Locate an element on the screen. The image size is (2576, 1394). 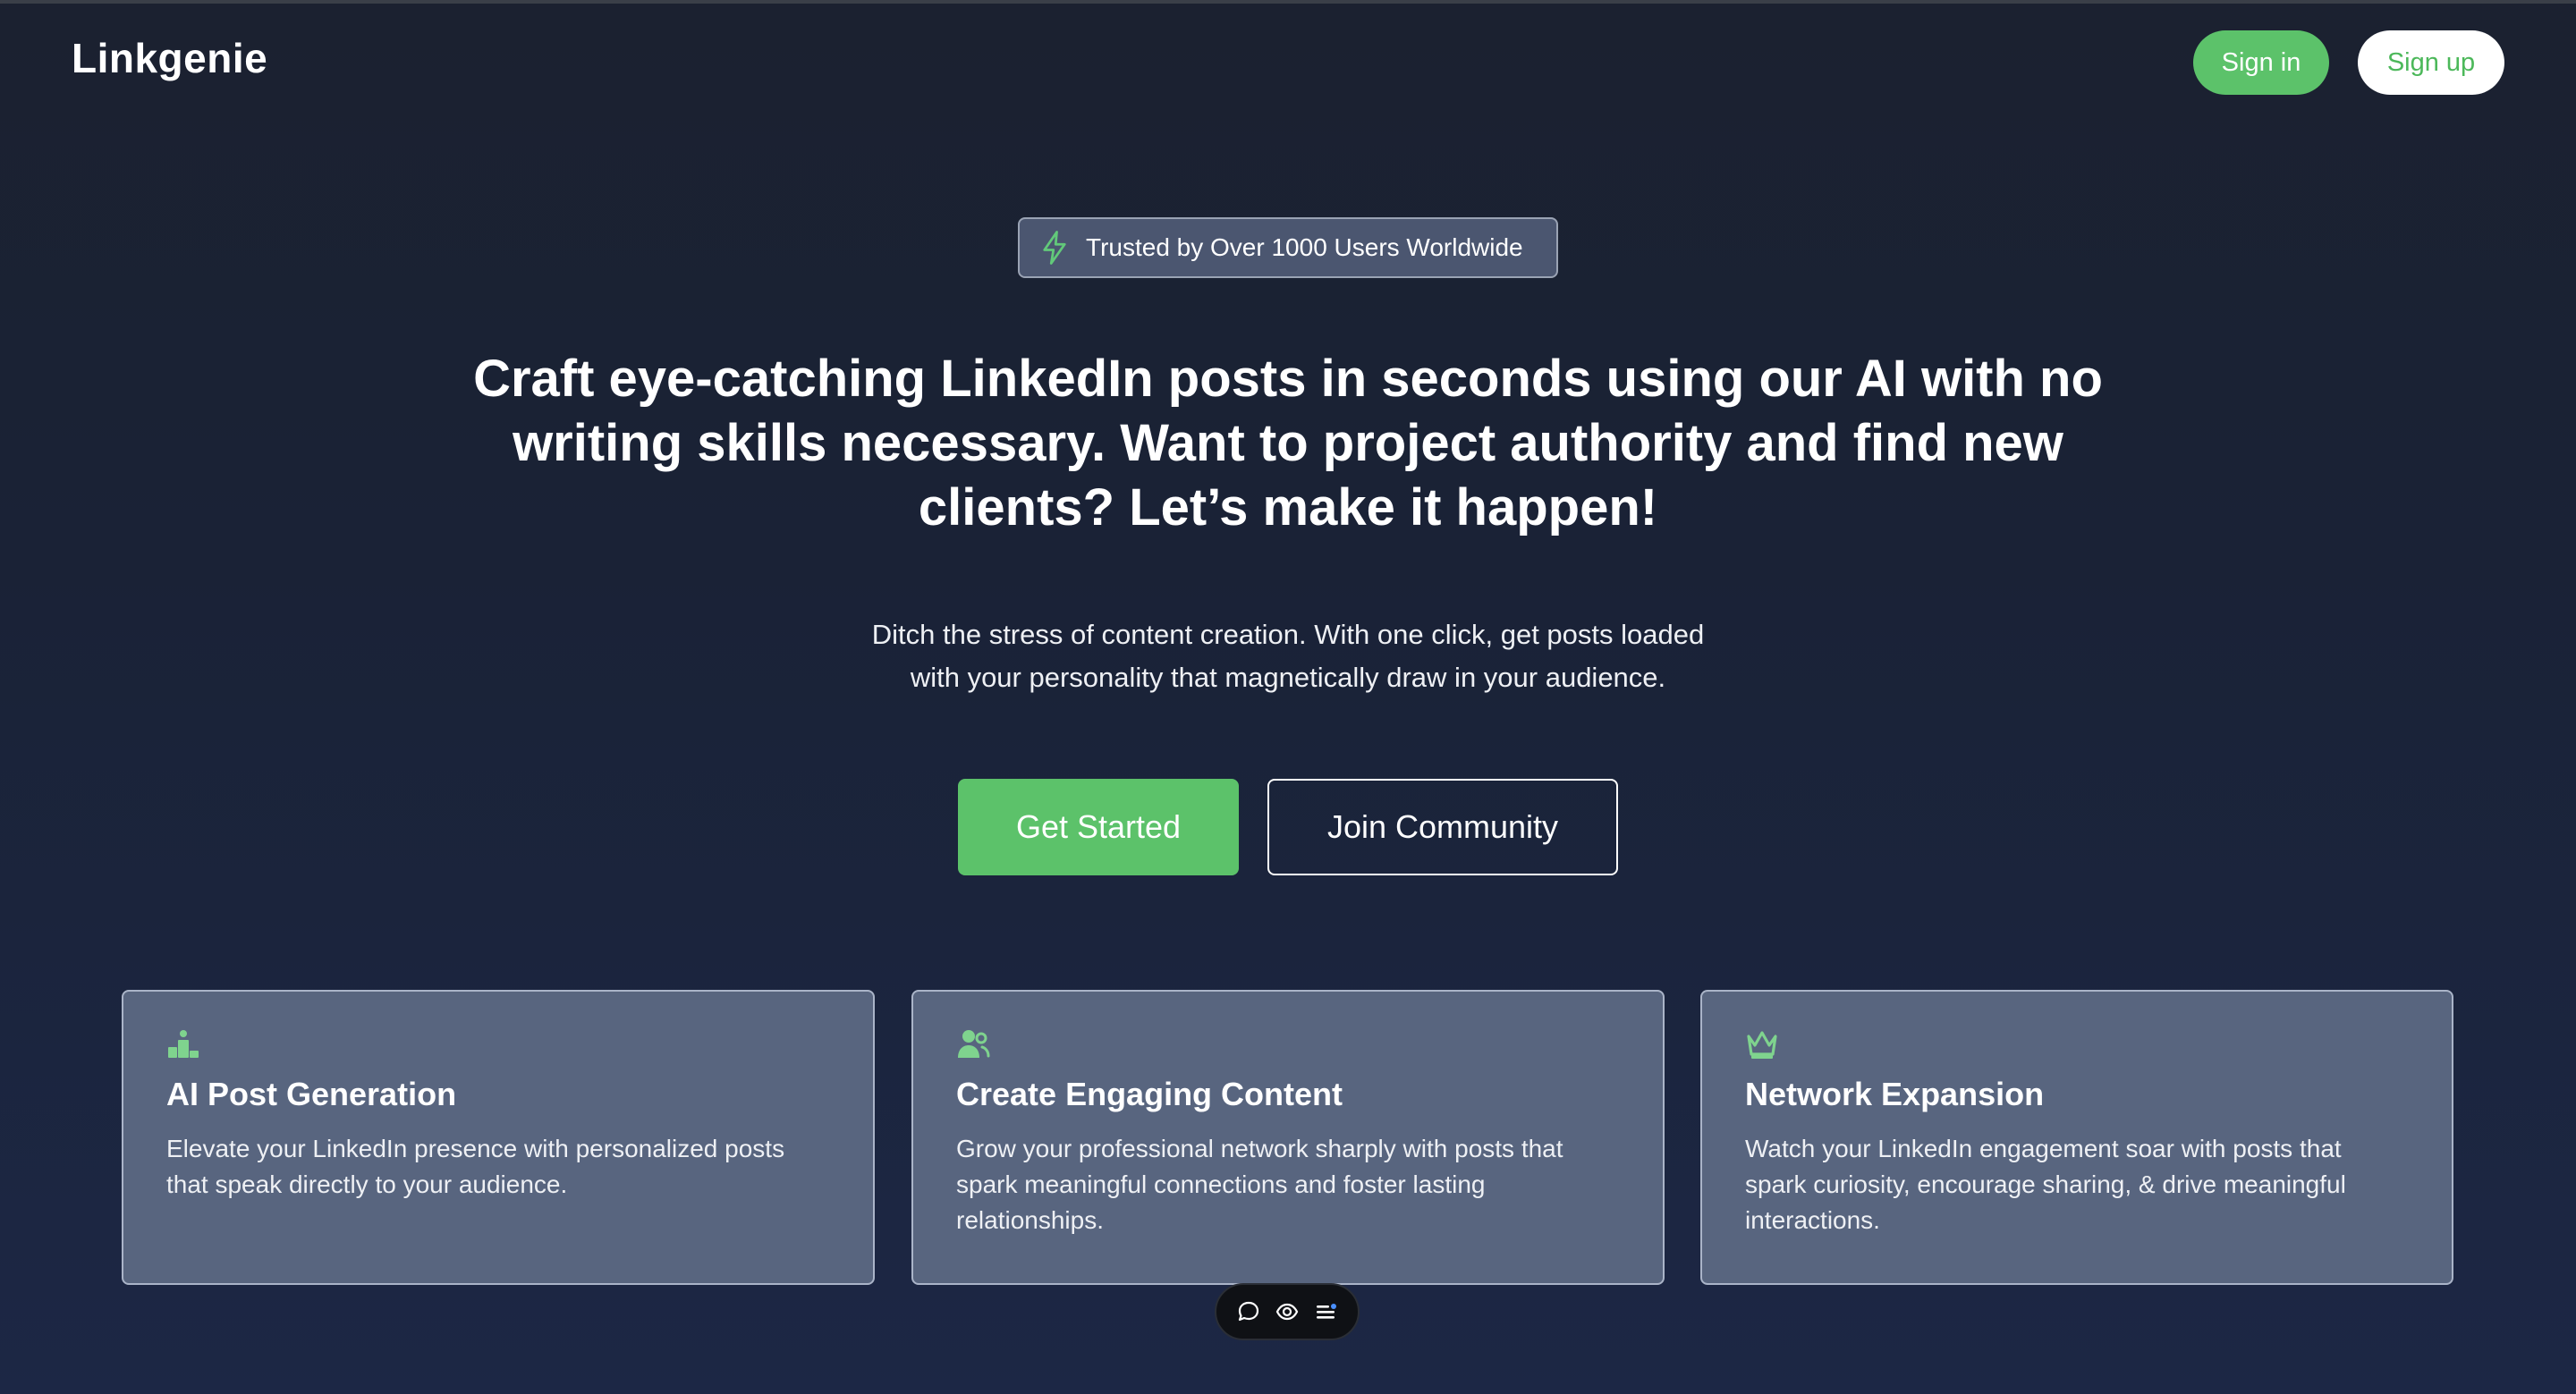
feature-title: Network Expansion is located at coordinates (1895, 1094).